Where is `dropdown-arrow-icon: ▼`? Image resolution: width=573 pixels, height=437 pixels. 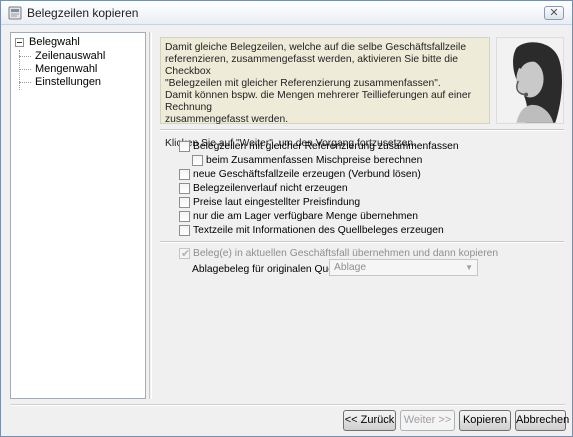
dropdown-arrow-icon: ▼ is located at coordinates (469, 267).